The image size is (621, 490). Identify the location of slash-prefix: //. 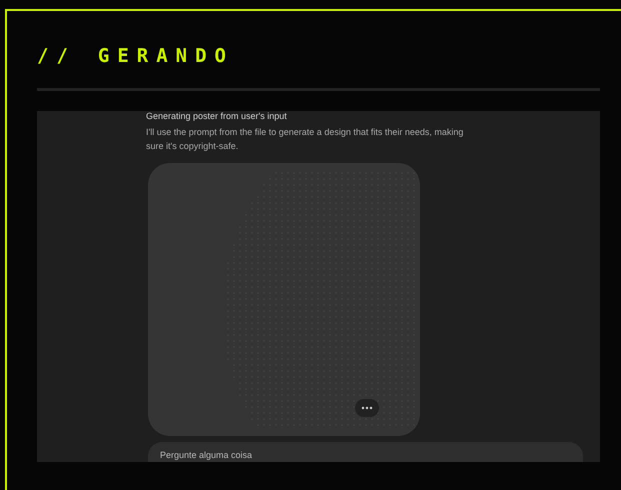
(56, 56).